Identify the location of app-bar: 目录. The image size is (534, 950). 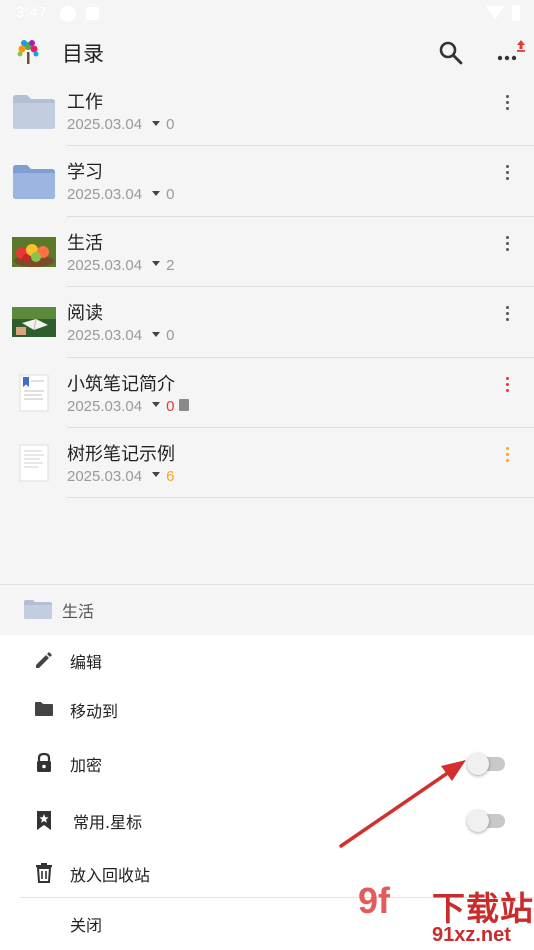
(267, 52).